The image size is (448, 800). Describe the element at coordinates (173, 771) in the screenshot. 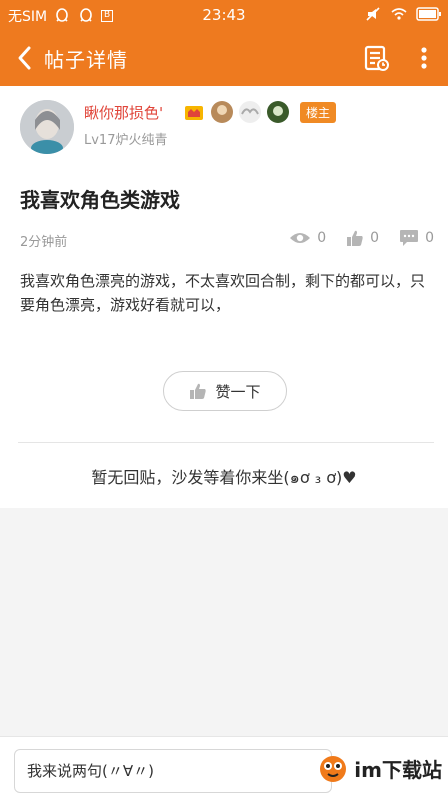

I see `reply-input` at that location.